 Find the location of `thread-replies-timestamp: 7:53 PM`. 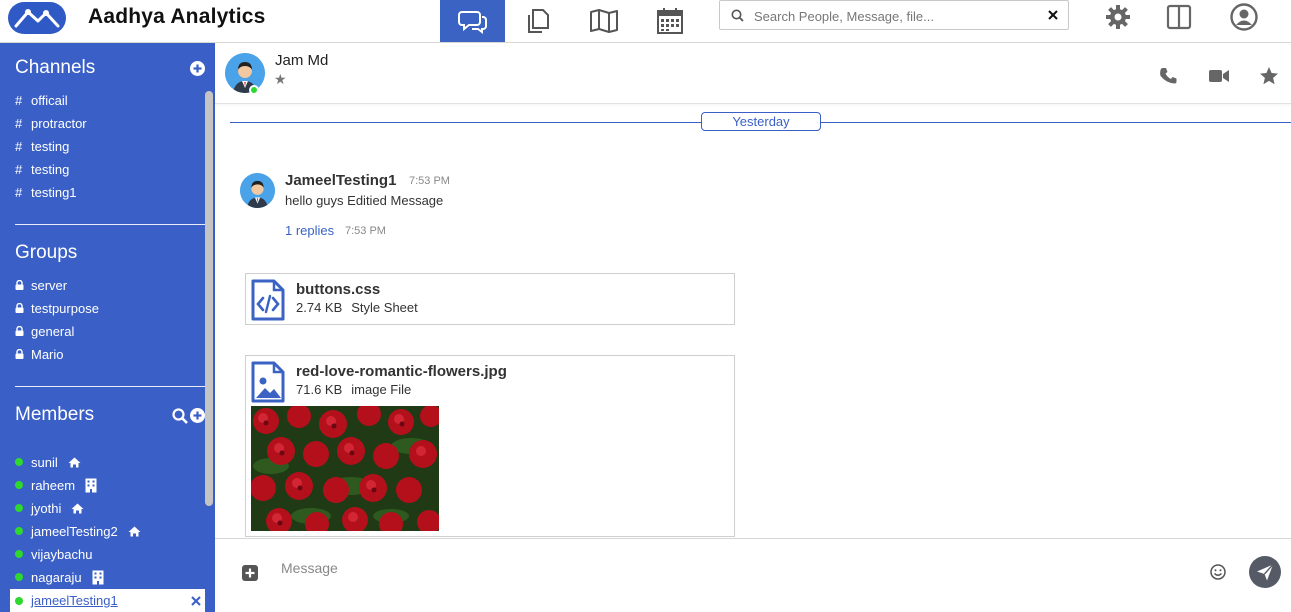

thread-replies-timestamp: 7:53 PM is located at coordinates (365, 231).